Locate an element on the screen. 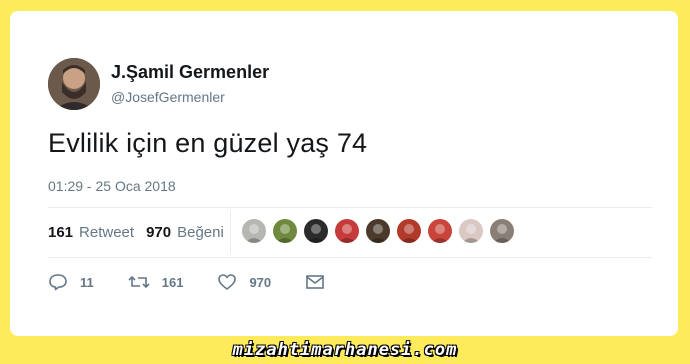 This screenshot has height=364, width=690. retweet-stat-label: Retweet is located at coordinates (107, 232).